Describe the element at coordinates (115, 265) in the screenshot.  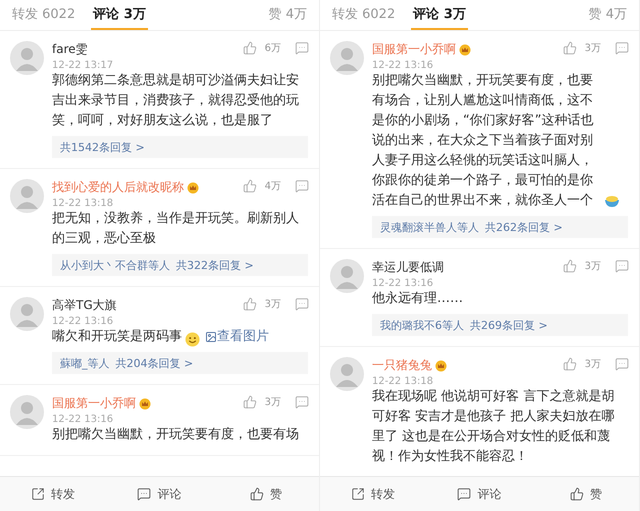
I see `replier-names: 从小到大丶不合群等人` at that location.